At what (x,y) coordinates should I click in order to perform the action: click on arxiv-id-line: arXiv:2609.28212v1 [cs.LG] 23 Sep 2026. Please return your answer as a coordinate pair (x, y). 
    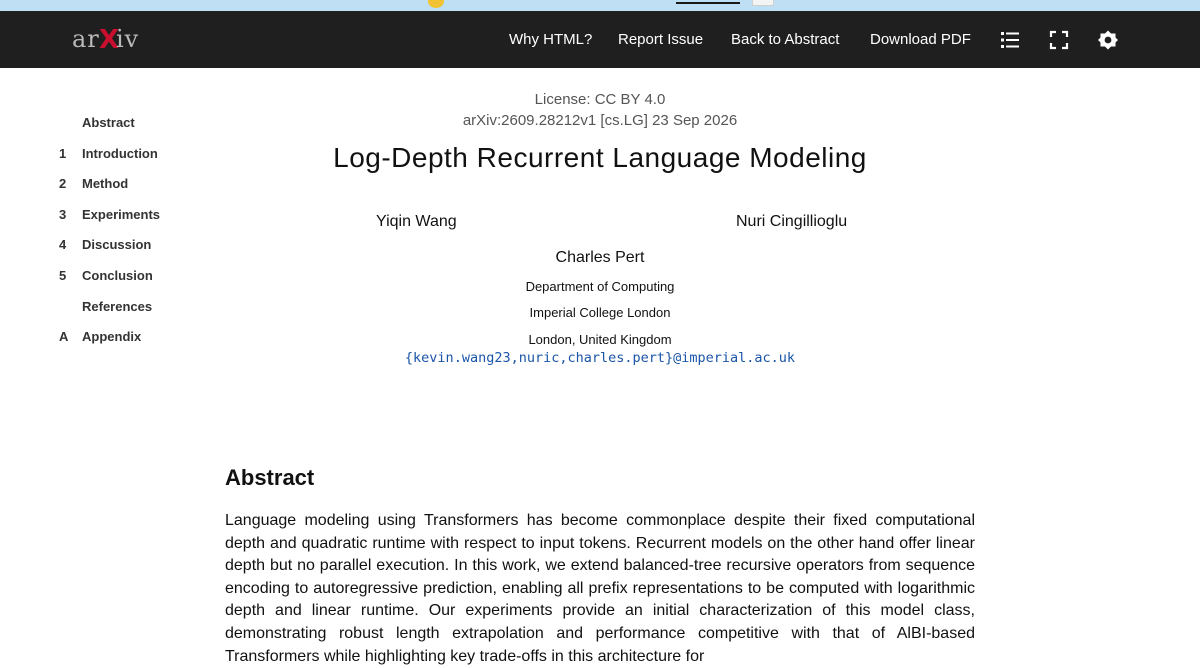
    Looking at the image, I should click on (600, 120).